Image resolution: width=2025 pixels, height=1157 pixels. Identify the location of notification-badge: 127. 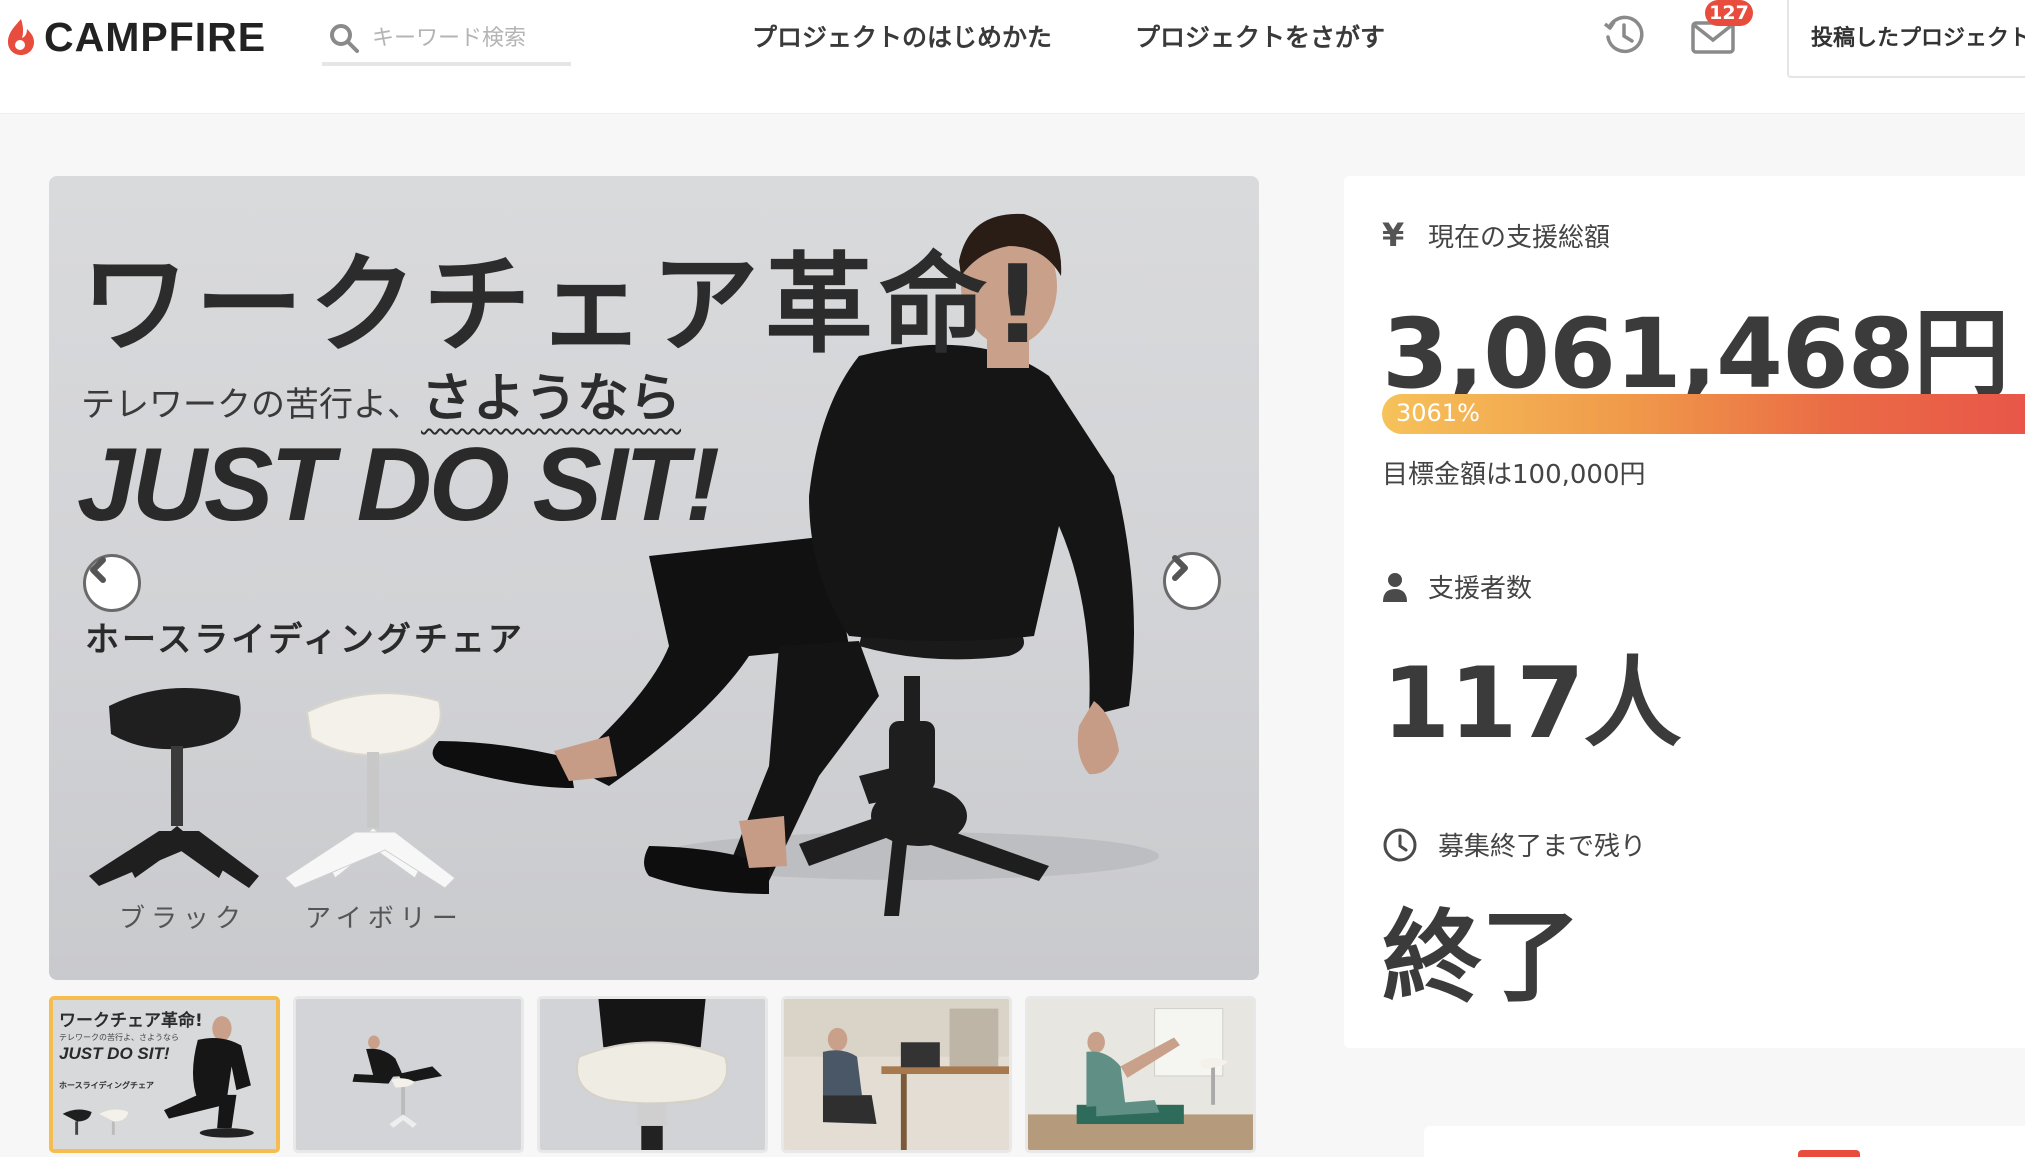
(1729, 13).